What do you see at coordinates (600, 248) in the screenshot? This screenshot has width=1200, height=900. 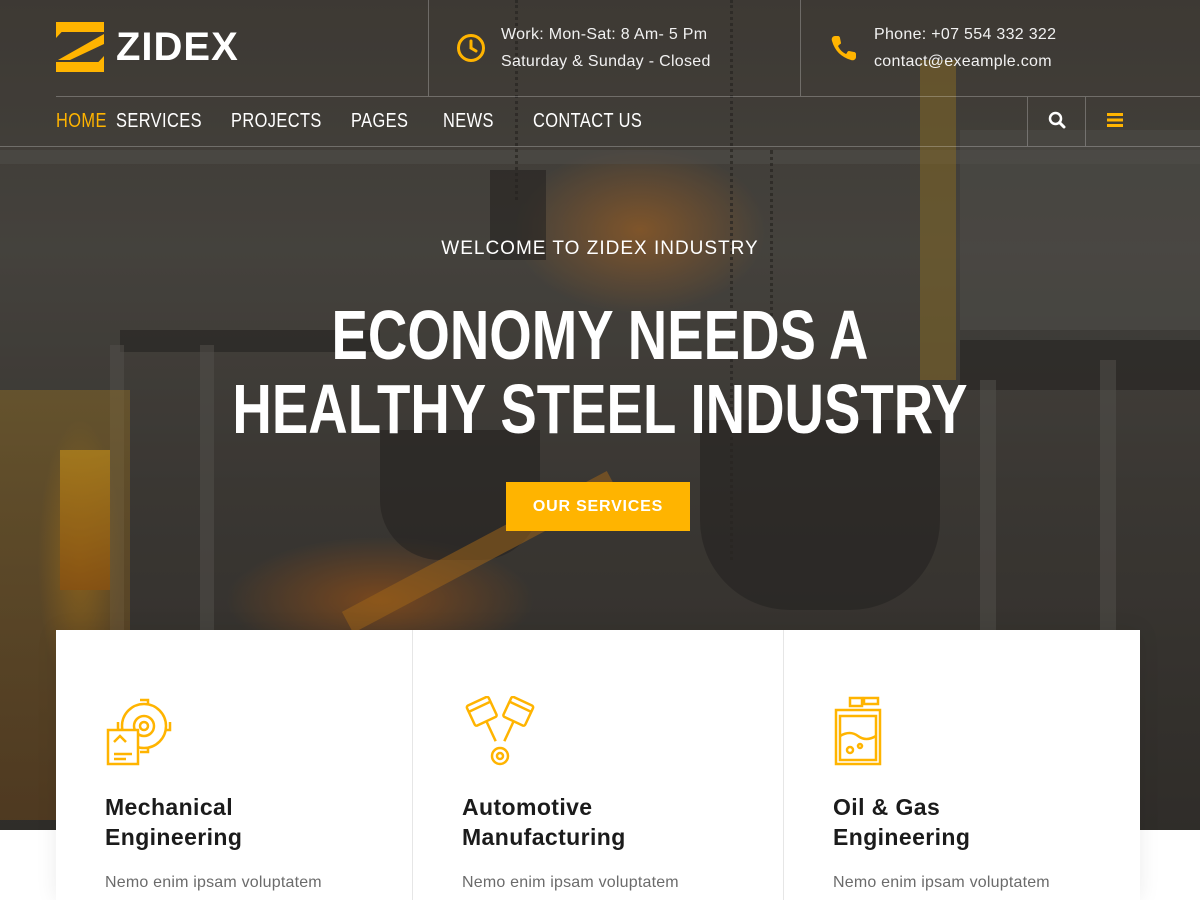 I see `hero-kicker: WELCOME TO ZIDEX INDUSTRY` at bounding box center [600, 248].